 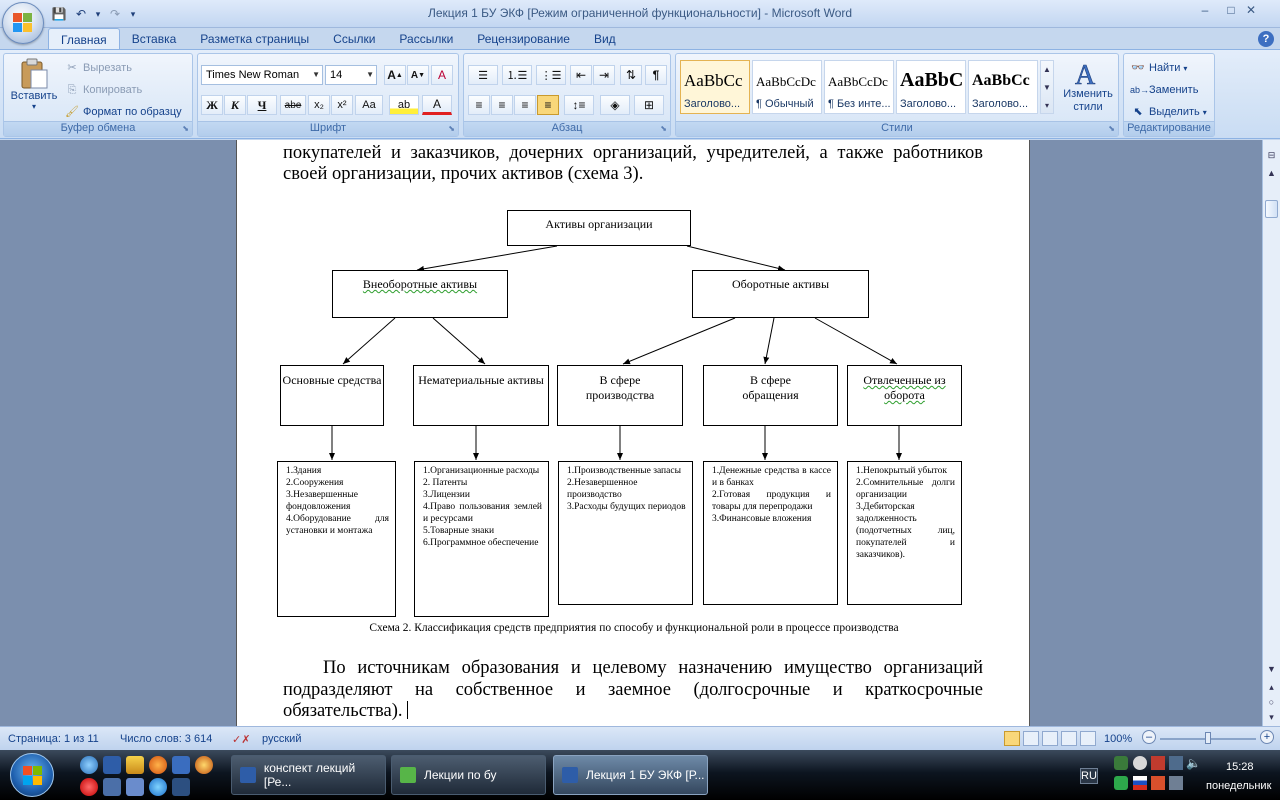 What do you see at coordinates (468, 775) in the screenshot?
I see `taskbar-item-folder: Лекции по бу` at bounding box center [468, 775].